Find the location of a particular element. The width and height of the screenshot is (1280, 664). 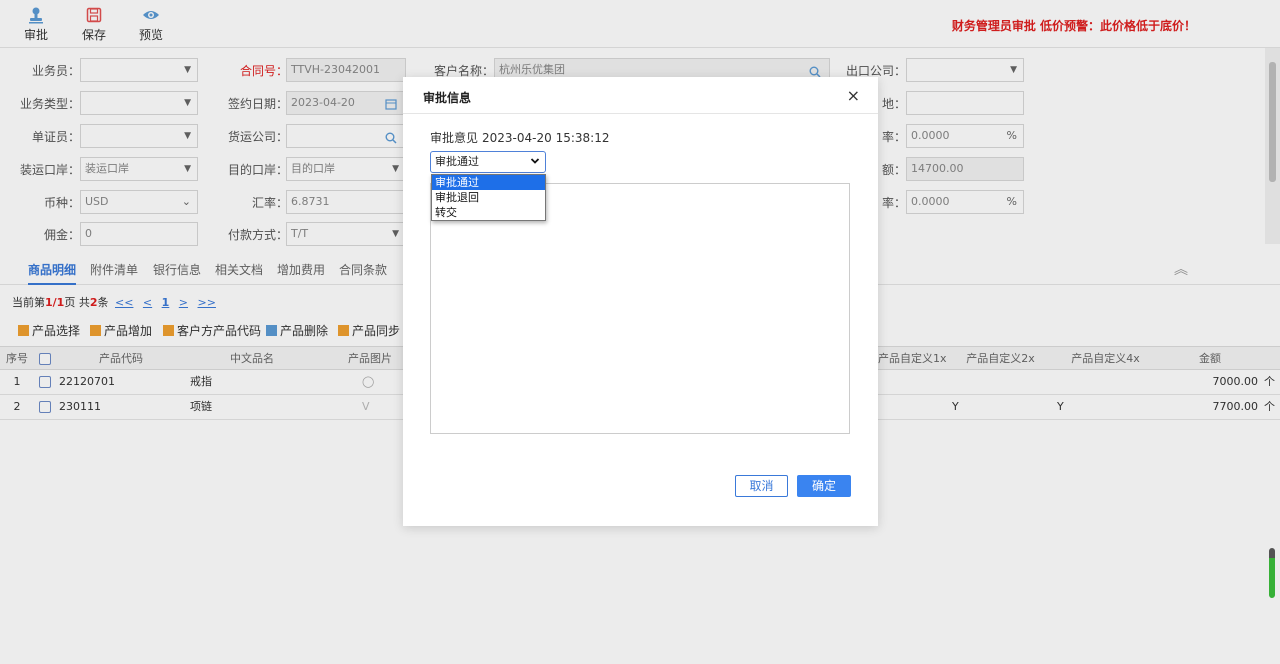

chevron-down-icon is located at coordinates (535, 163).